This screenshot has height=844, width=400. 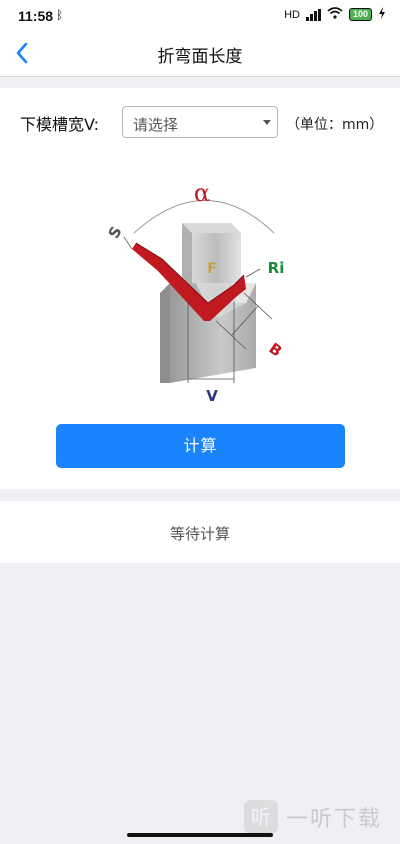 What do you see at coordinates (276, 349) in the screenshot?
I see `b-label: B` at bounding box center [276, 349].